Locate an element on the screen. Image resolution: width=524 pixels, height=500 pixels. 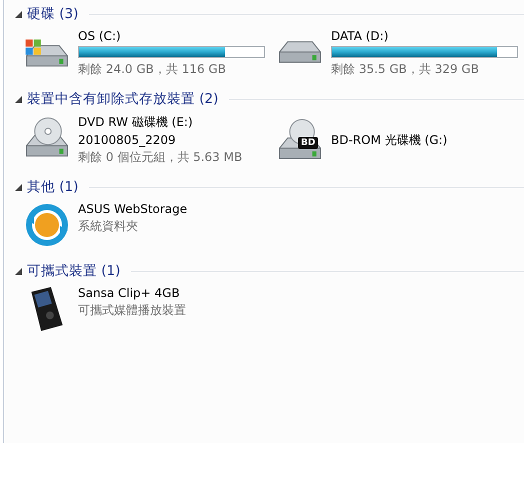
media-player-icon is located at coordinates (47, 309).